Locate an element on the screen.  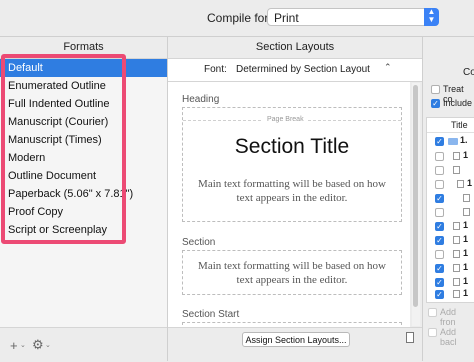
plus-icon: + is located at coordinates (14, 345).